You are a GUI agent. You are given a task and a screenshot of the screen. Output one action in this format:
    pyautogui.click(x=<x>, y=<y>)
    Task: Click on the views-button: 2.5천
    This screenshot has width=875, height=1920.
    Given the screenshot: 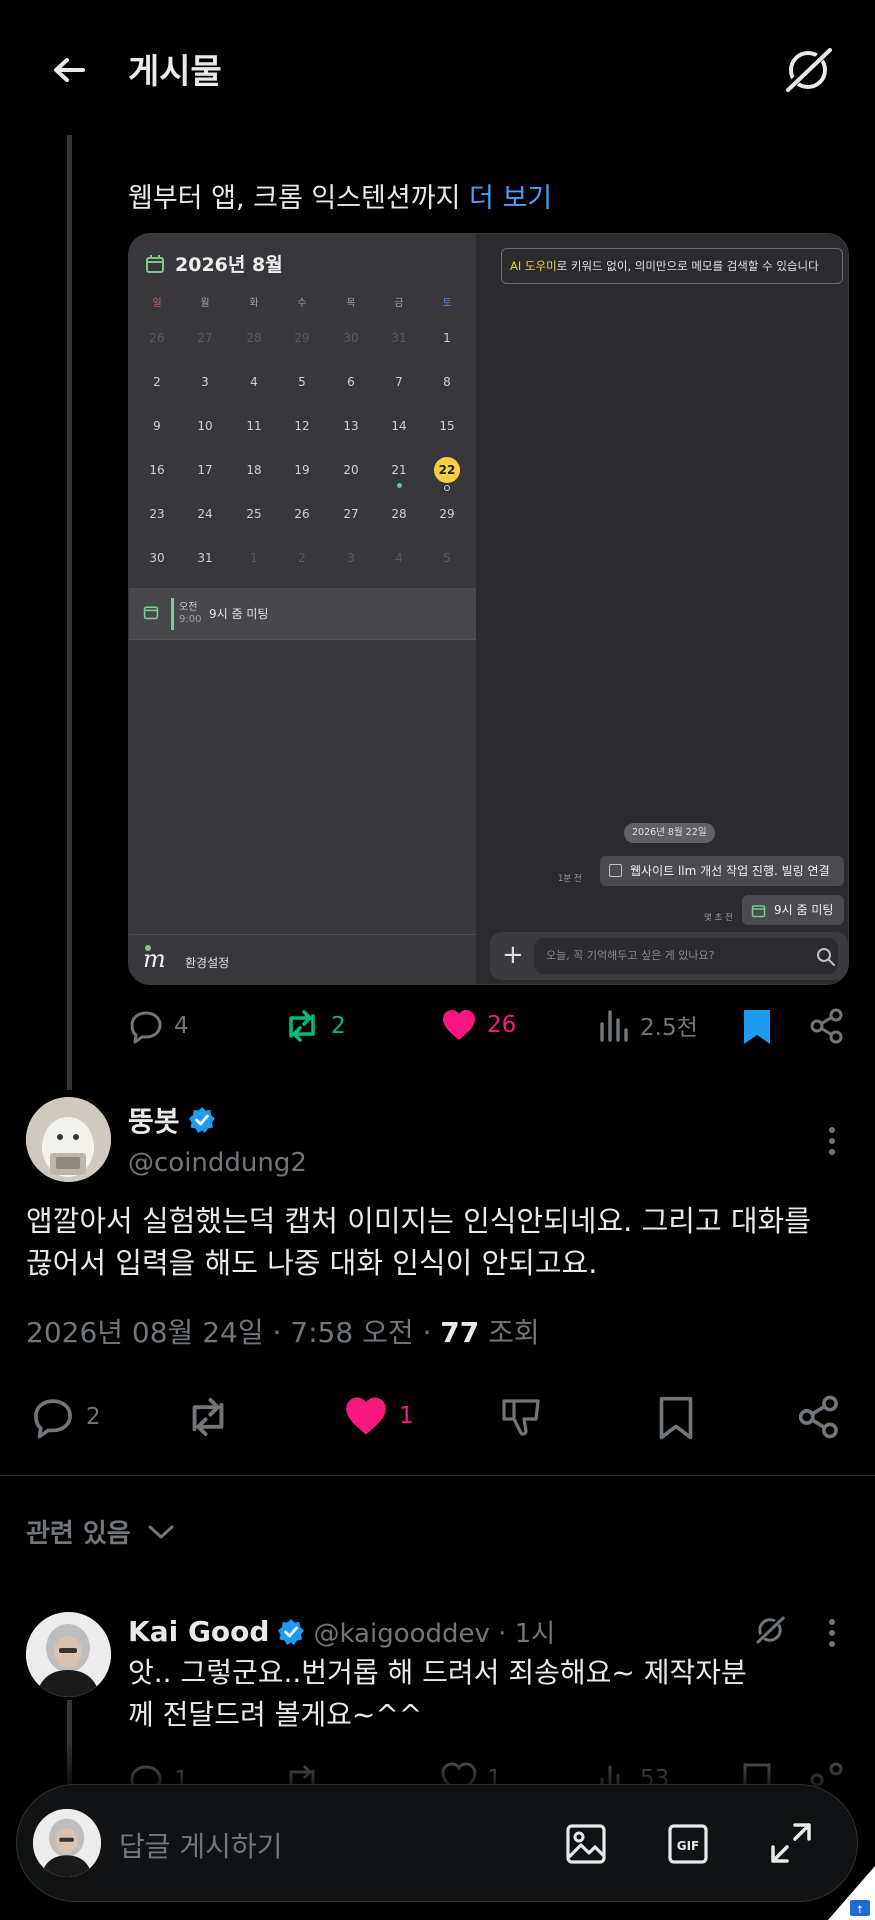 What is the action you would take?
    pyautogui.click(x=648, y=1025)
    